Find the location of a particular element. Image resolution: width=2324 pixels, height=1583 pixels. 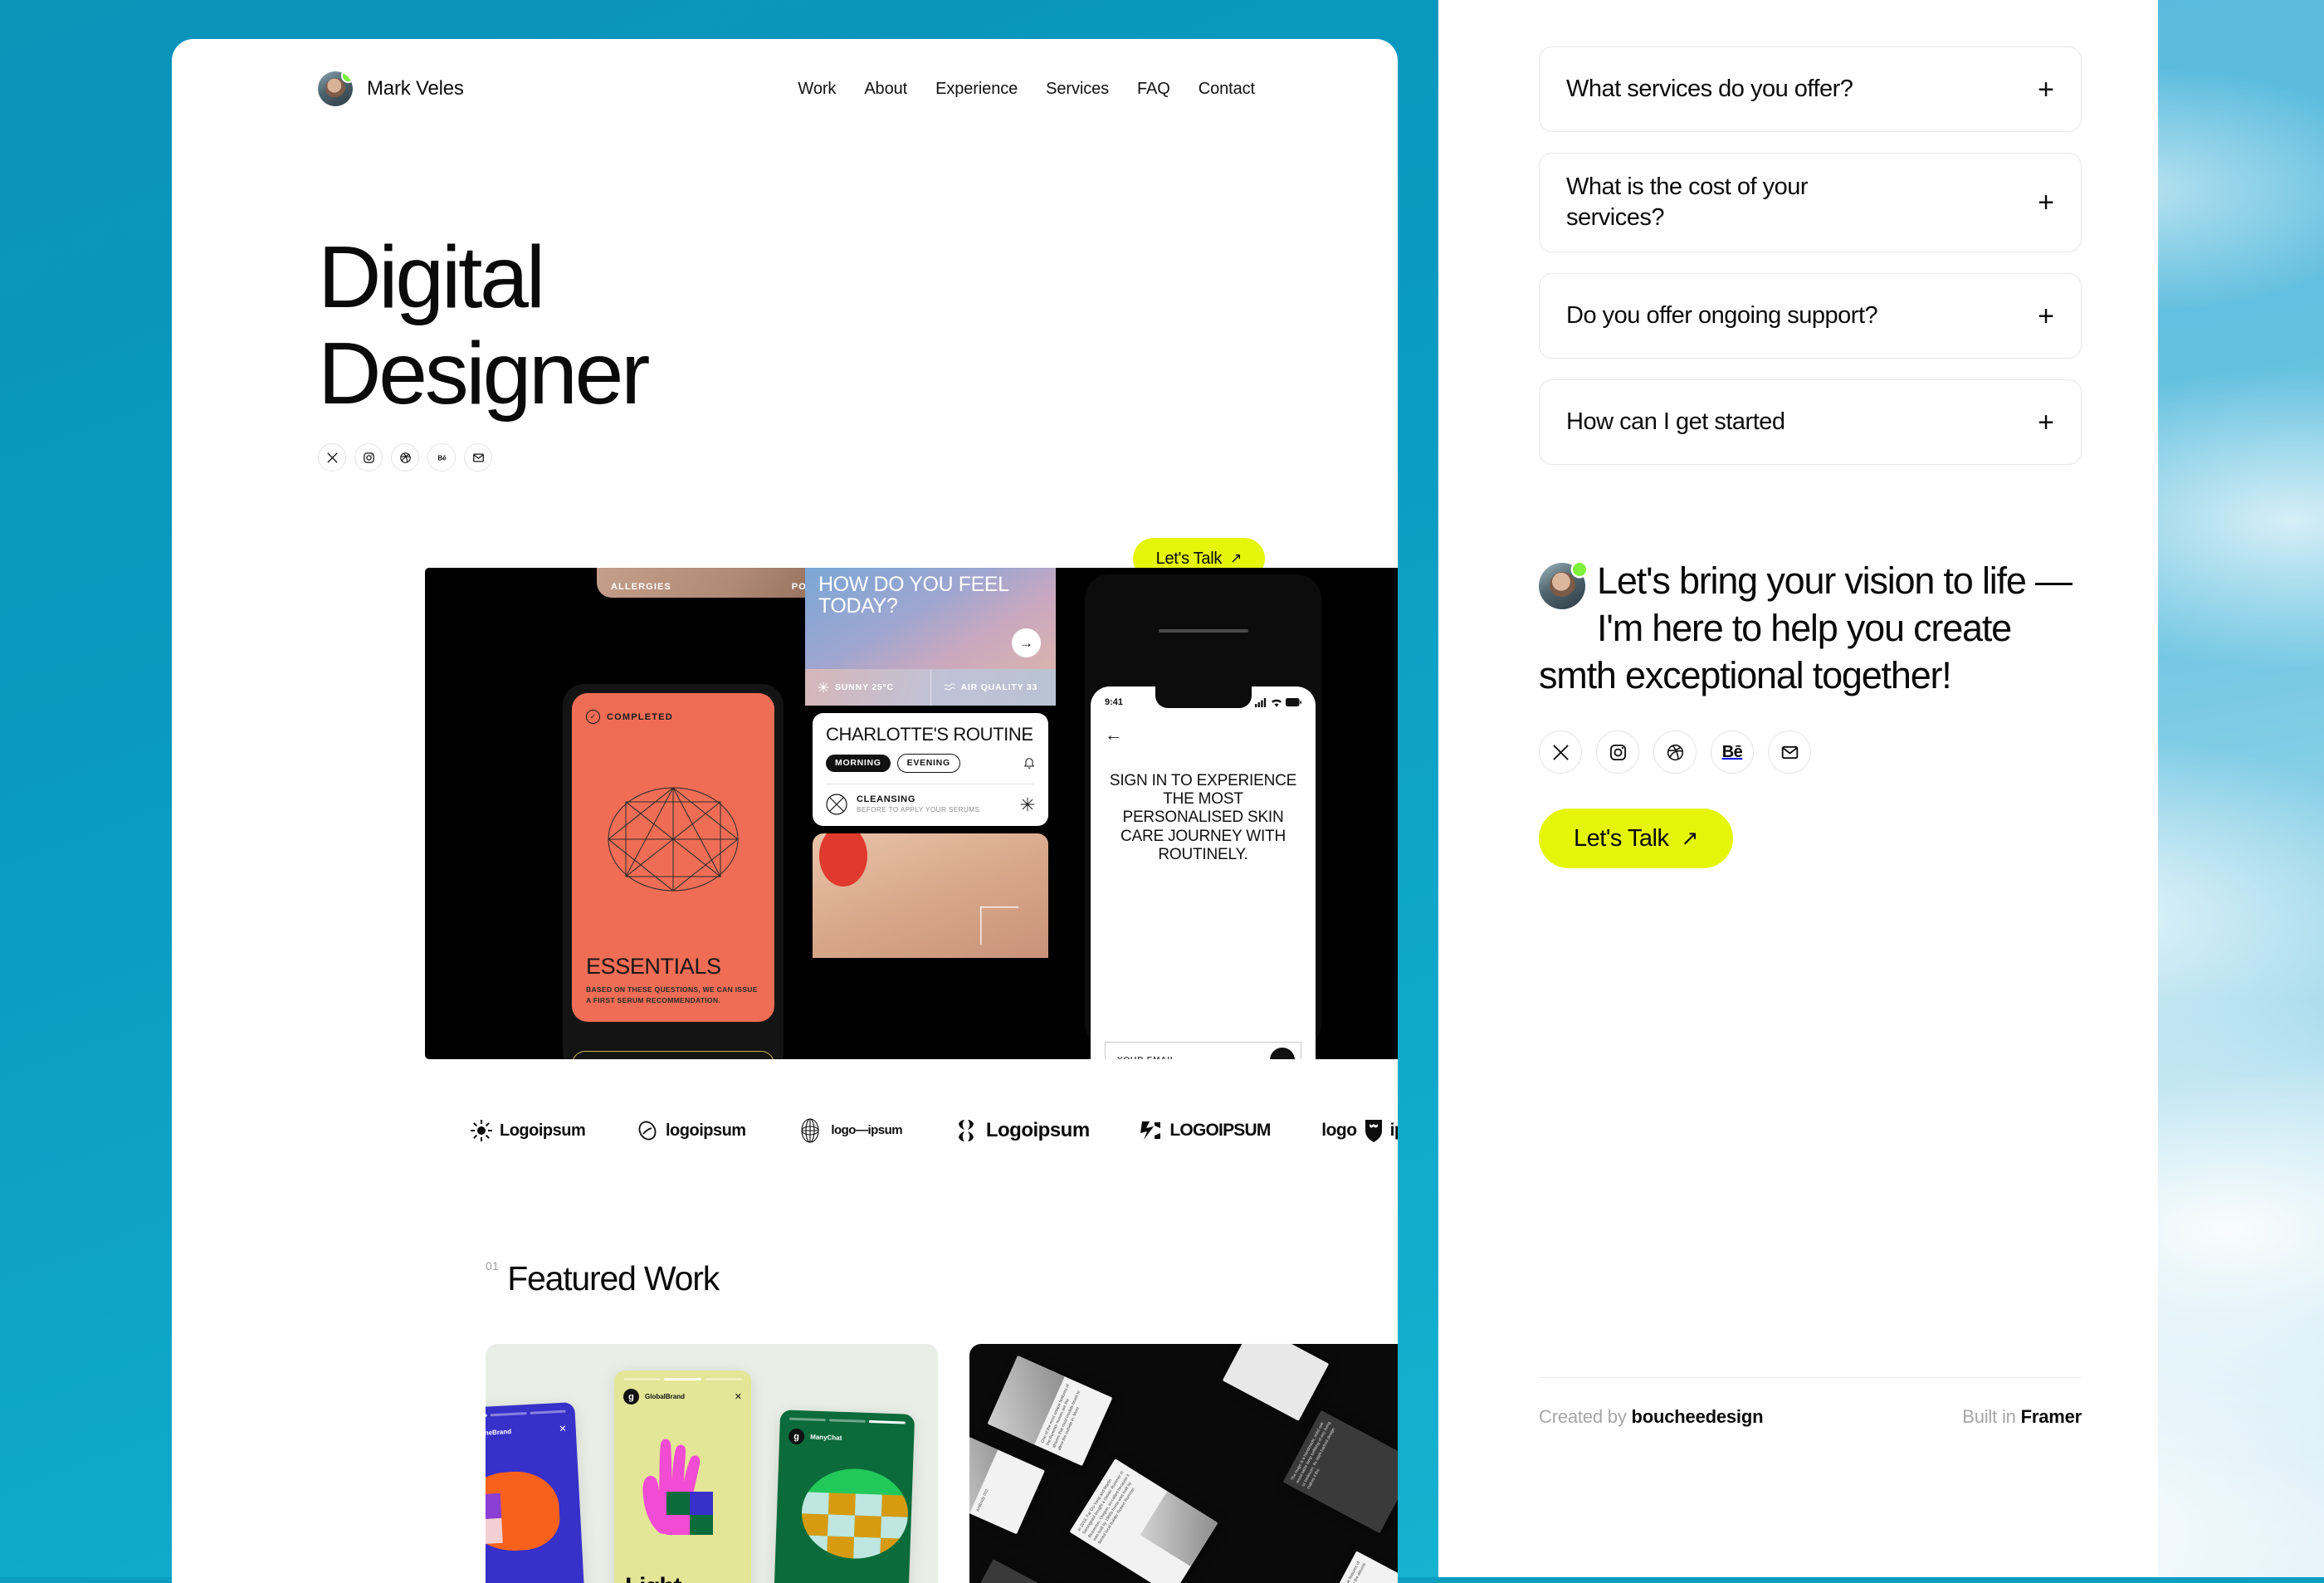

faq-item: Do you offer ongoing support? + is located at coordinates (1810, 316).